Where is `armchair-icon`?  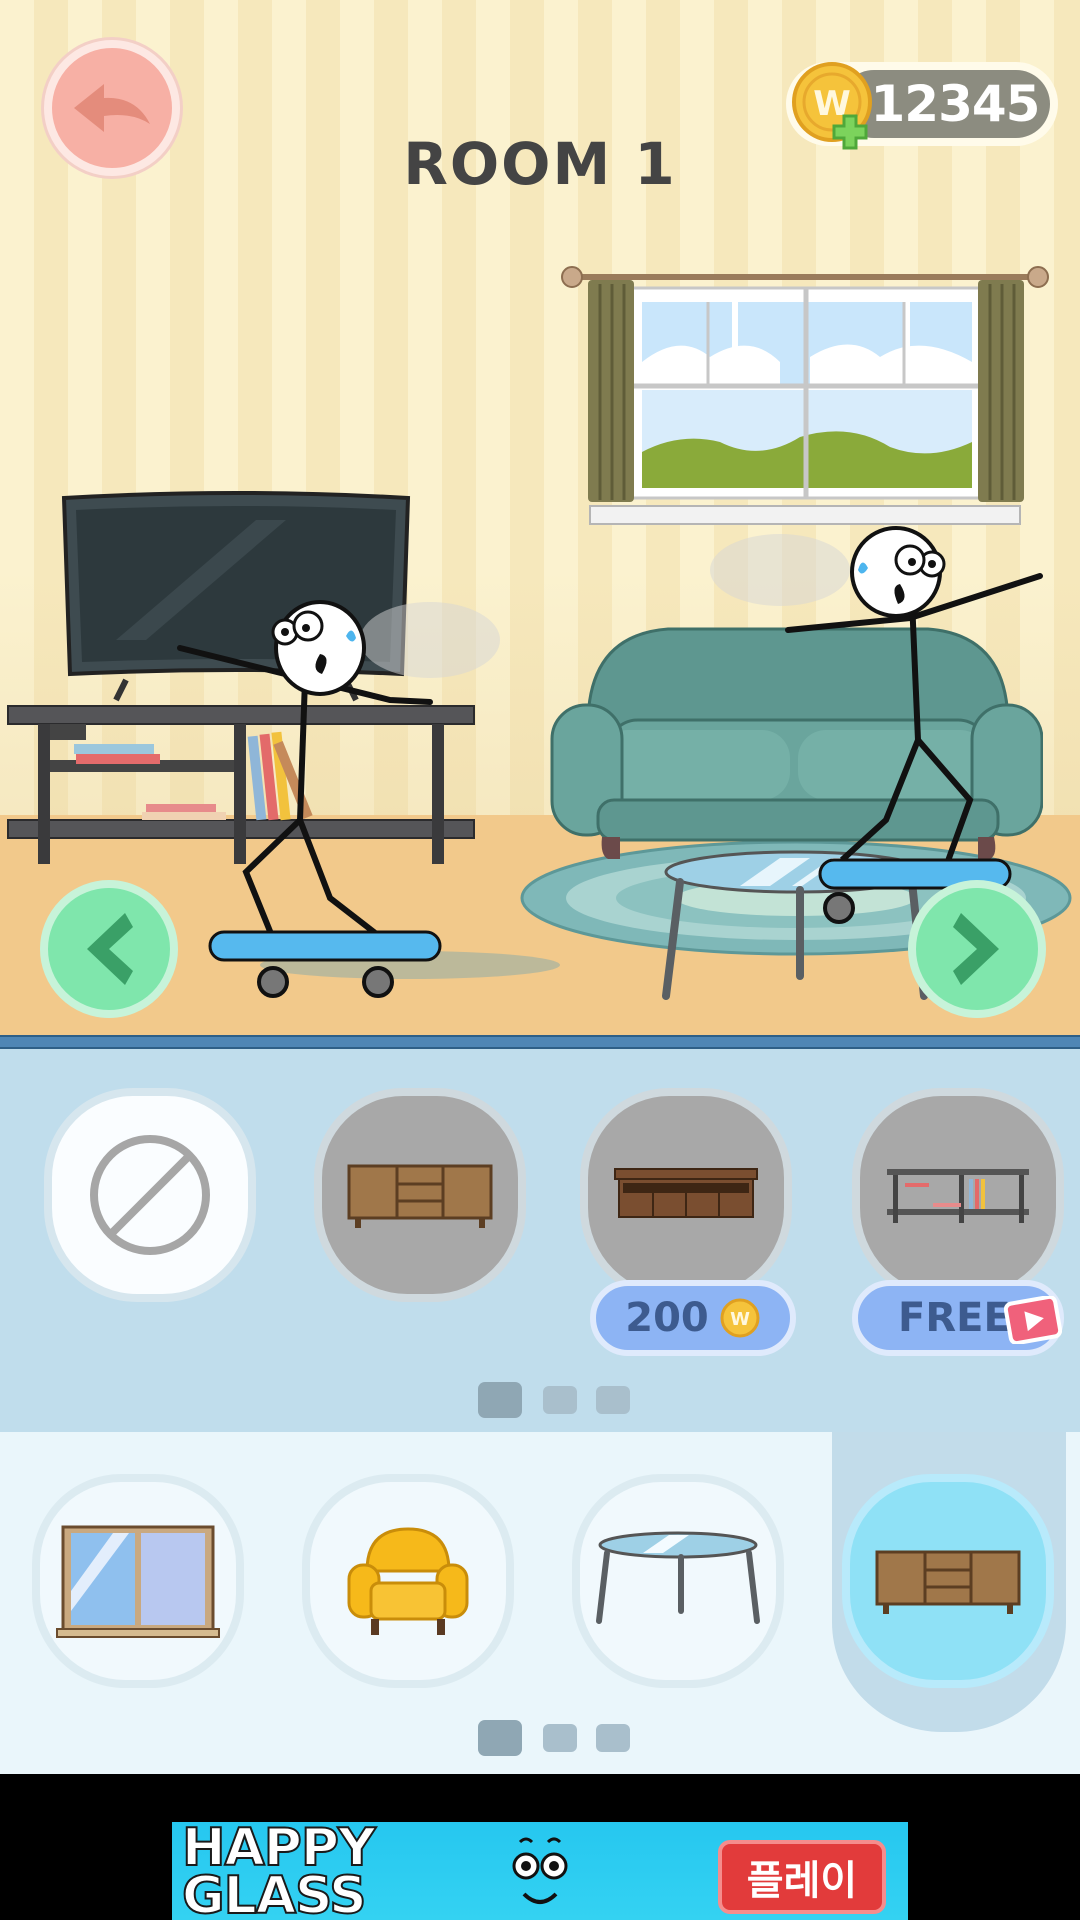
armchair-icon is located at coordinates (408, 1581).